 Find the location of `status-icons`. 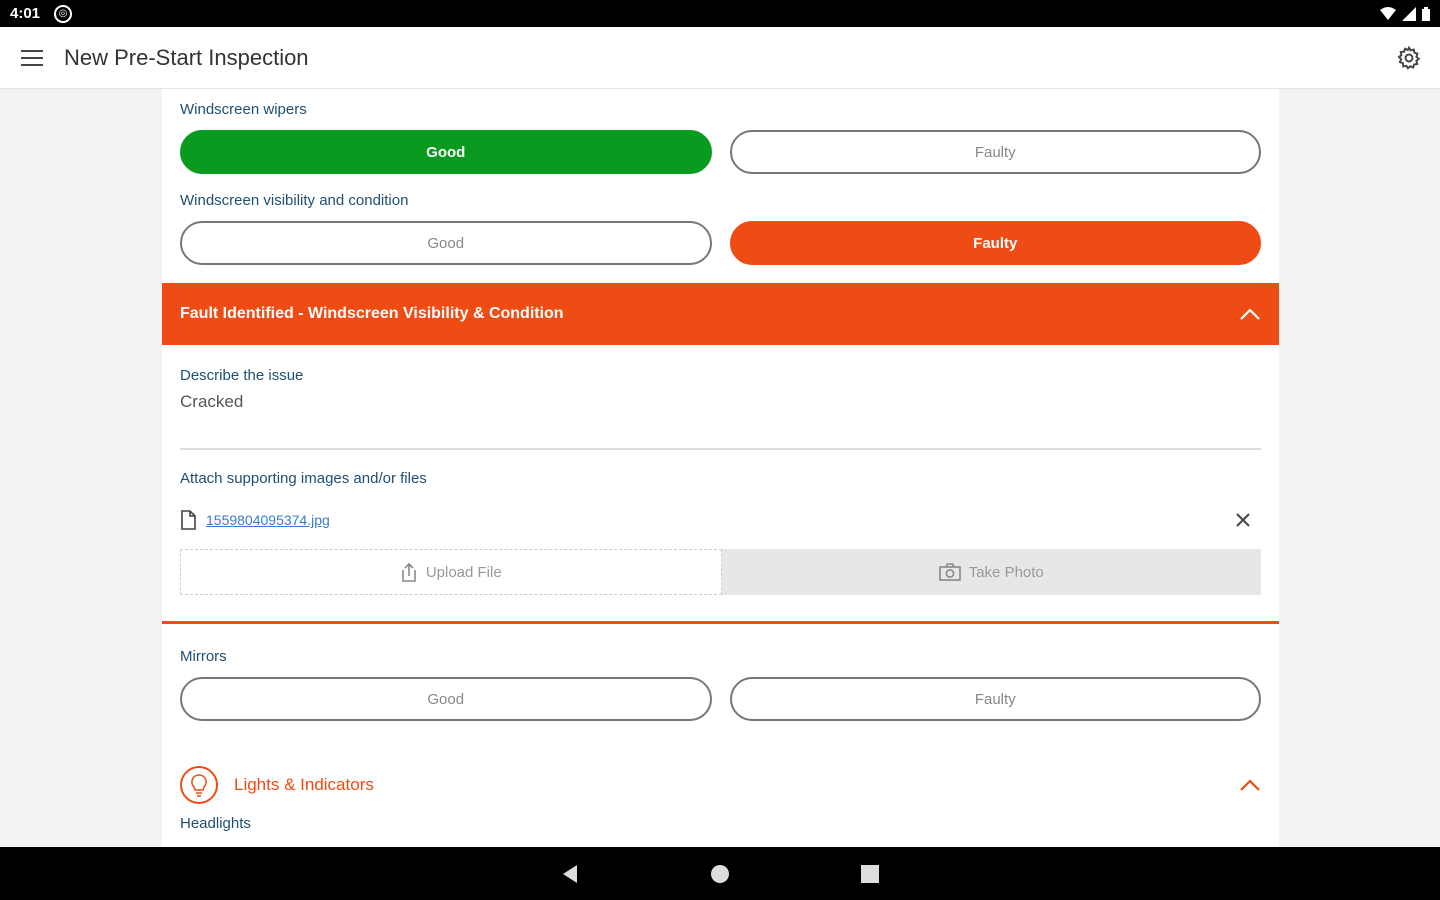

status-icons is located at coordinates (1405, 13).